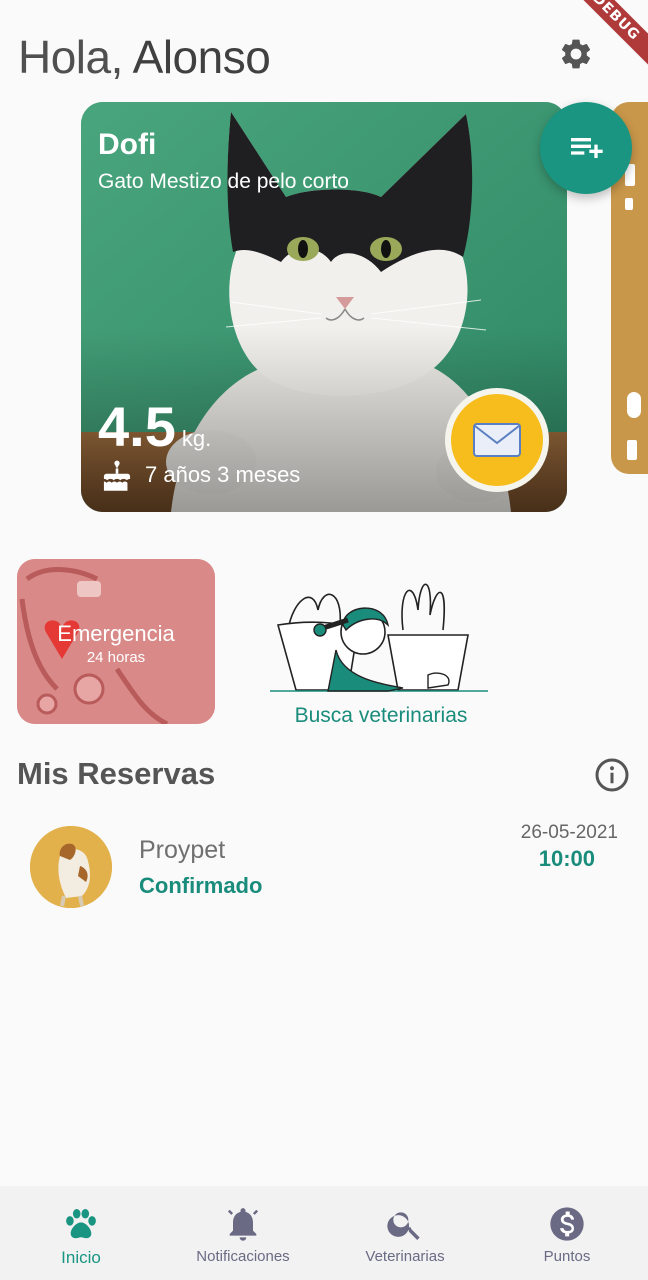 This screenshot has width=648, height=1280. I want to click on reservation-date: 26-05-2021, so click(569, 832).